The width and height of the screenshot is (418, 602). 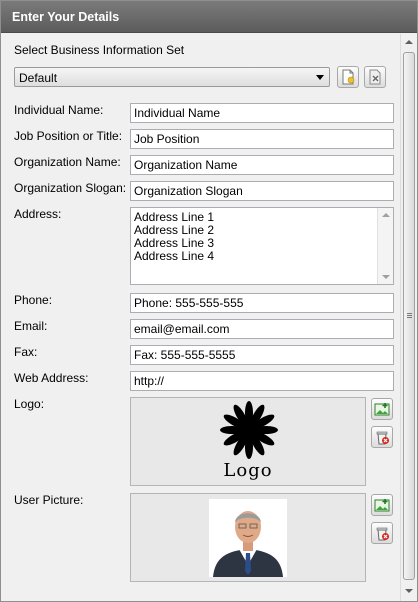 I want to click on delete-document-icon, so click(x=375, y=77).